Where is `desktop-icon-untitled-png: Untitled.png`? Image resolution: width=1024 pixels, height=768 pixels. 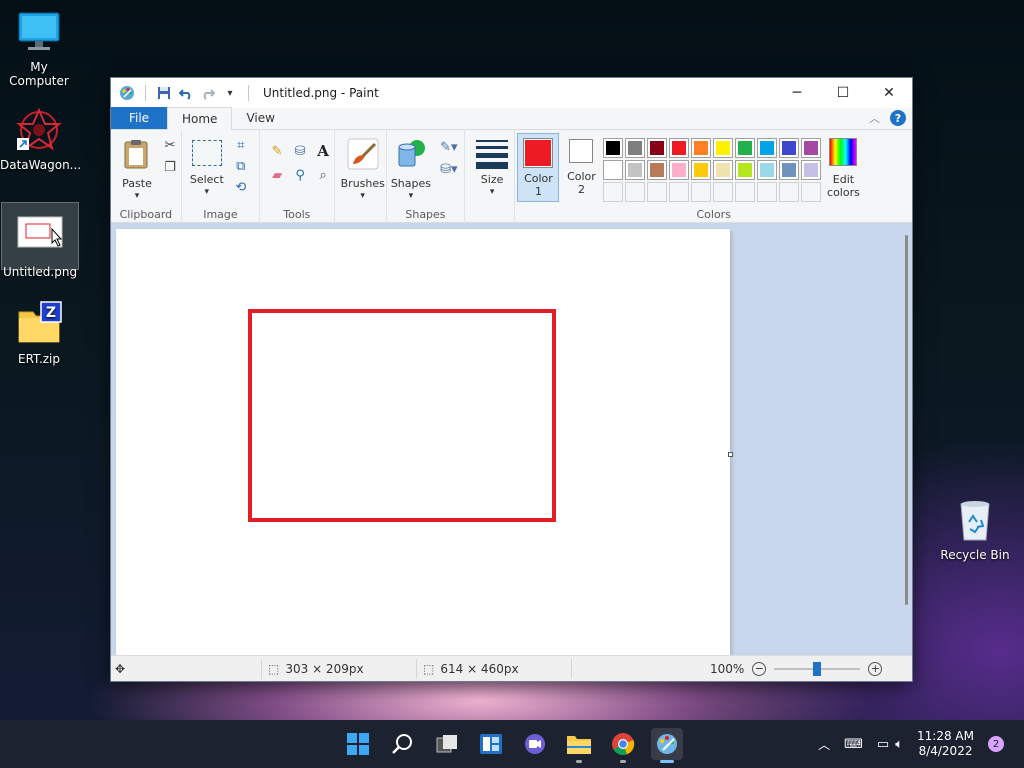 desktop-icon-untitled-png: Untitled.png is located at coordinates (40, 240).